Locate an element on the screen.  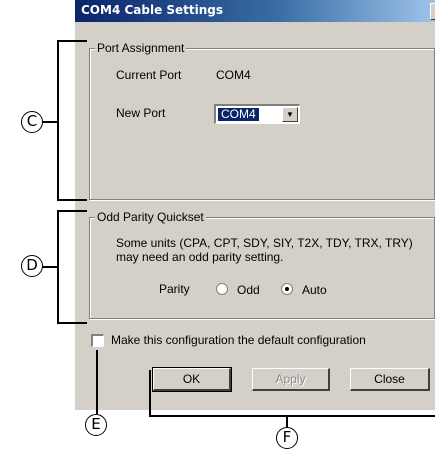
callout-d-bracket-top is located at coordinates (72, 211).